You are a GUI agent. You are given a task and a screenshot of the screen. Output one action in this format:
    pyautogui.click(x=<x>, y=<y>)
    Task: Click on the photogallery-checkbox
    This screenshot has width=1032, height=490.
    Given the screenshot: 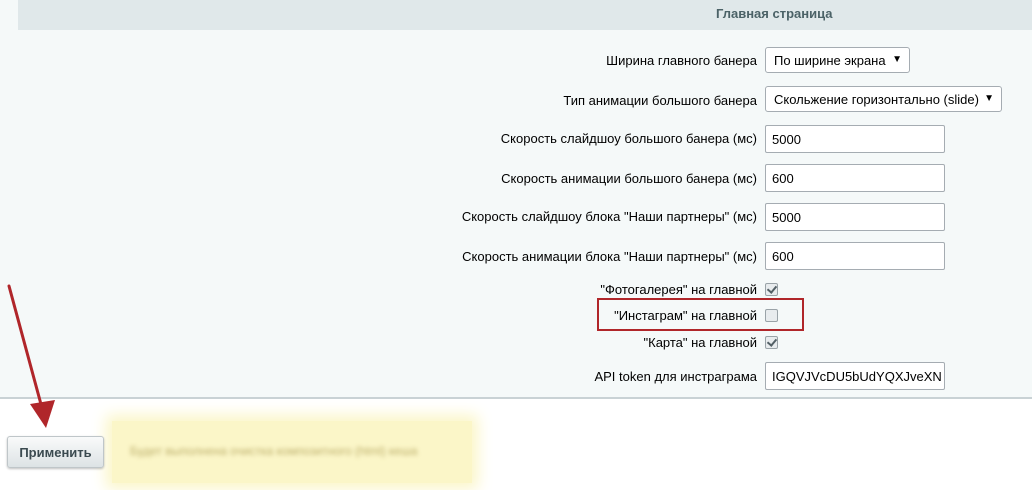 What is the action you would take?
    pyautogui.click(x=771, y=289)
    